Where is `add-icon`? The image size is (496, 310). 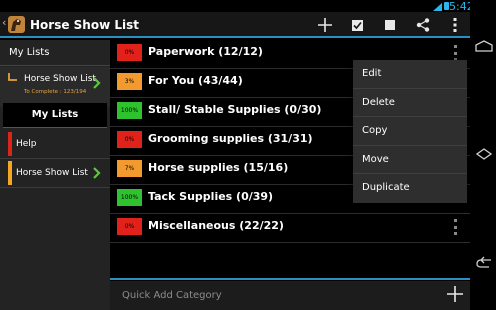 add-icon is located at coordinates (325, 25).